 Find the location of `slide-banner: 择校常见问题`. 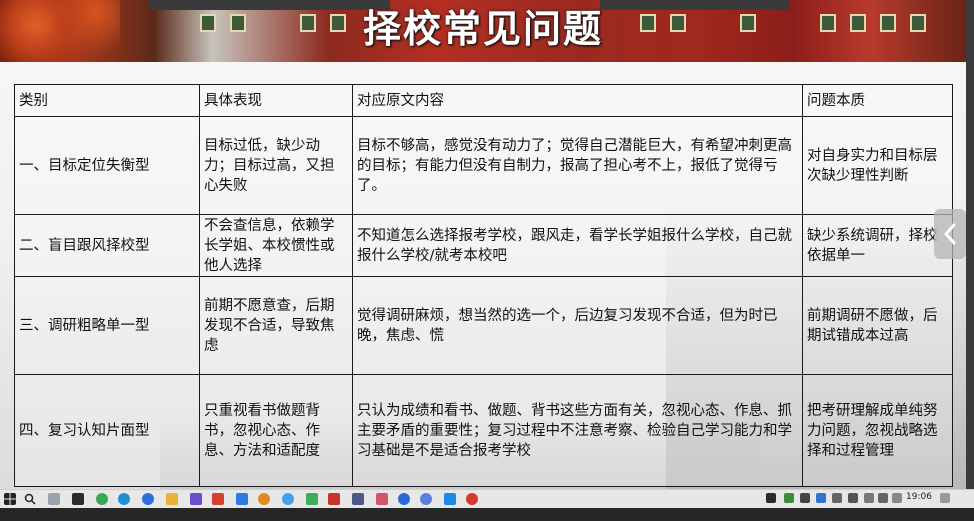

slide-banner: 择校常见问题 is located at coordinates (483, 31).